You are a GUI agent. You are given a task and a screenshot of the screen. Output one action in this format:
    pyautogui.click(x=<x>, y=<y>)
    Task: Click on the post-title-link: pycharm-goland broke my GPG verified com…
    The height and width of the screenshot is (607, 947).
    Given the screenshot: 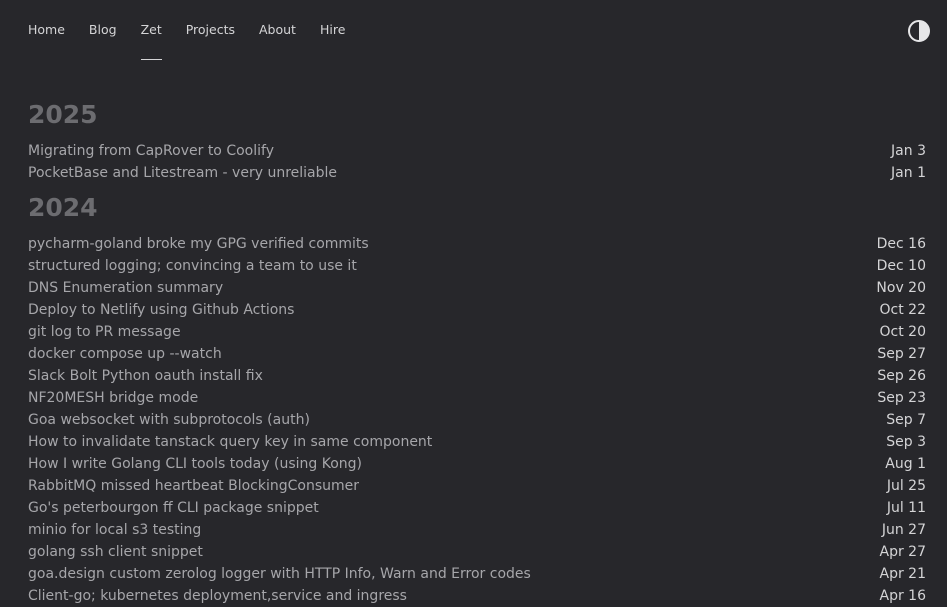 What is the action you would take?
    pyautogui.click(x=198, y=244)
    